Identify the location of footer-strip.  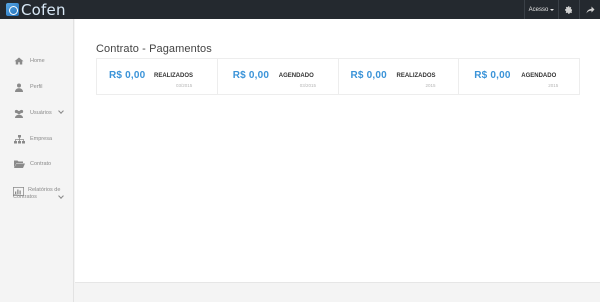
(337, 292).